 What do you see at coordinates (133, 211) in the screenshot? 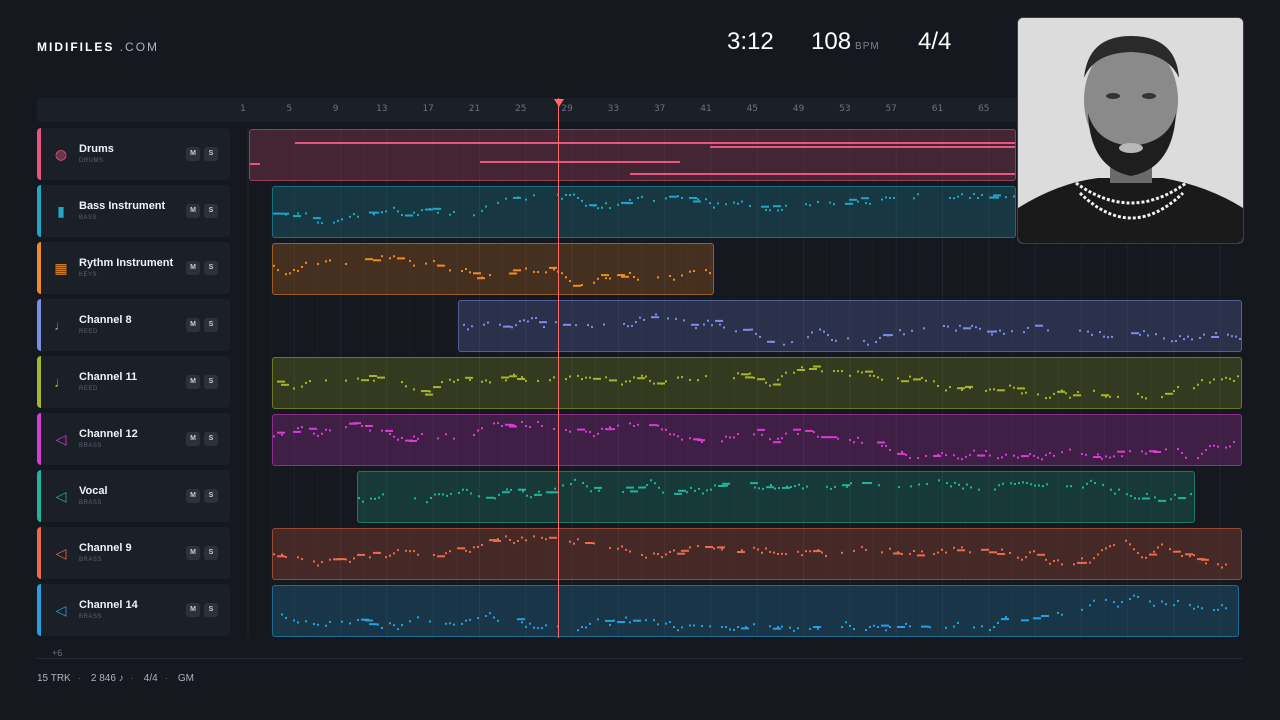
I see `track-header: ▮ Bass Instrument BASS M S` at bounding box center [133, 211].